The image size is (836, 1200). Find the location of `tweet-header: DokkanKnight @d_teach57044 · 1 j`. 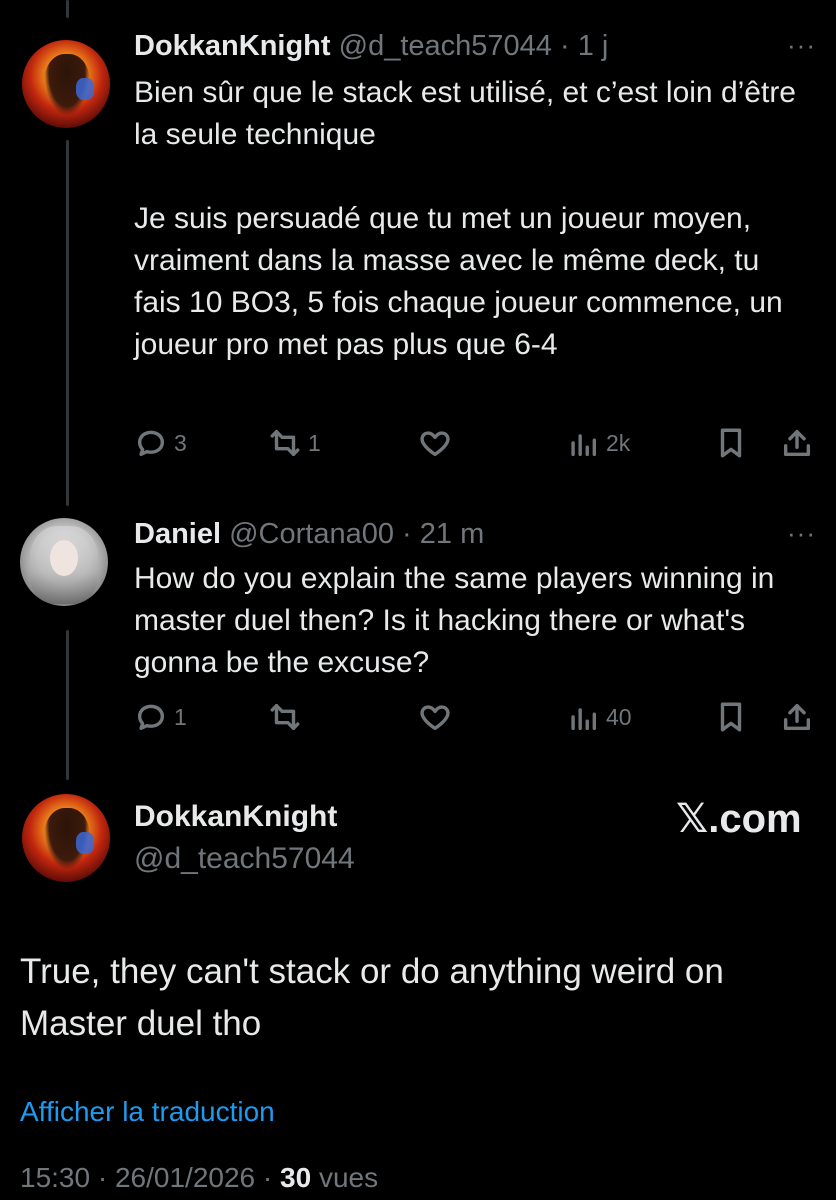

tweet-header: DokkanKnight @d_teach57044 · 1 j is located at coordinates (371, 46).